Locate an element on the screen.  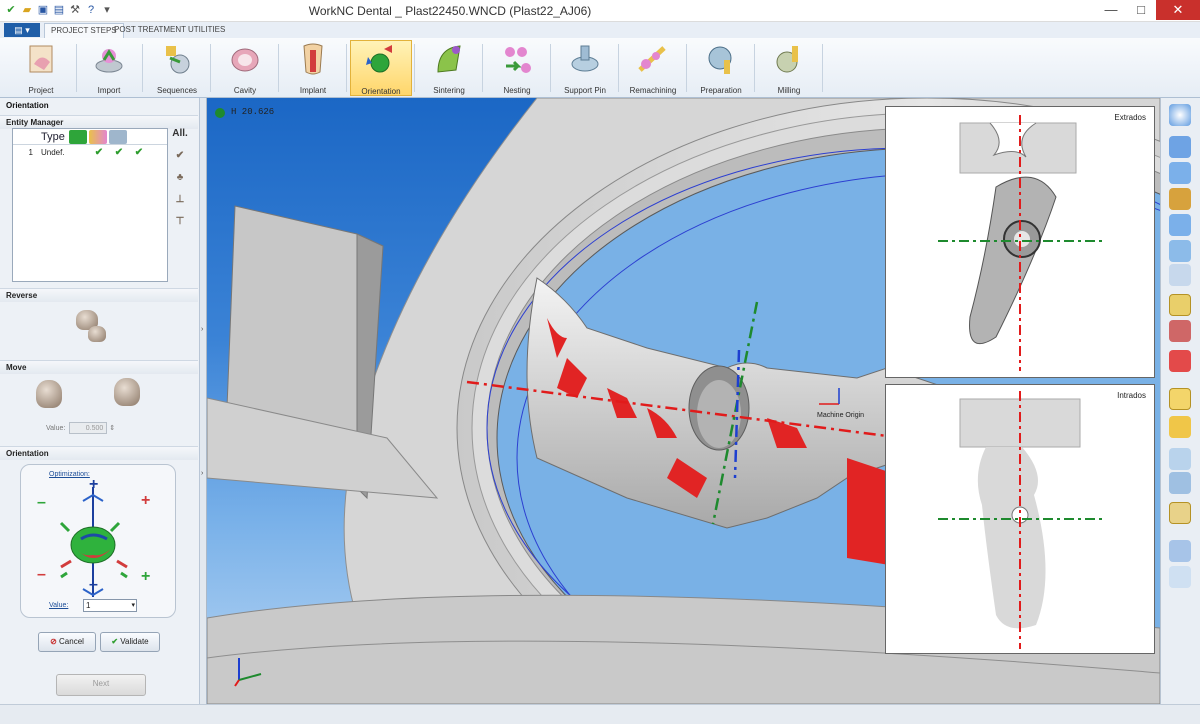
ribbon-button-orientation: Orientation is located at coordinates (381, 68).